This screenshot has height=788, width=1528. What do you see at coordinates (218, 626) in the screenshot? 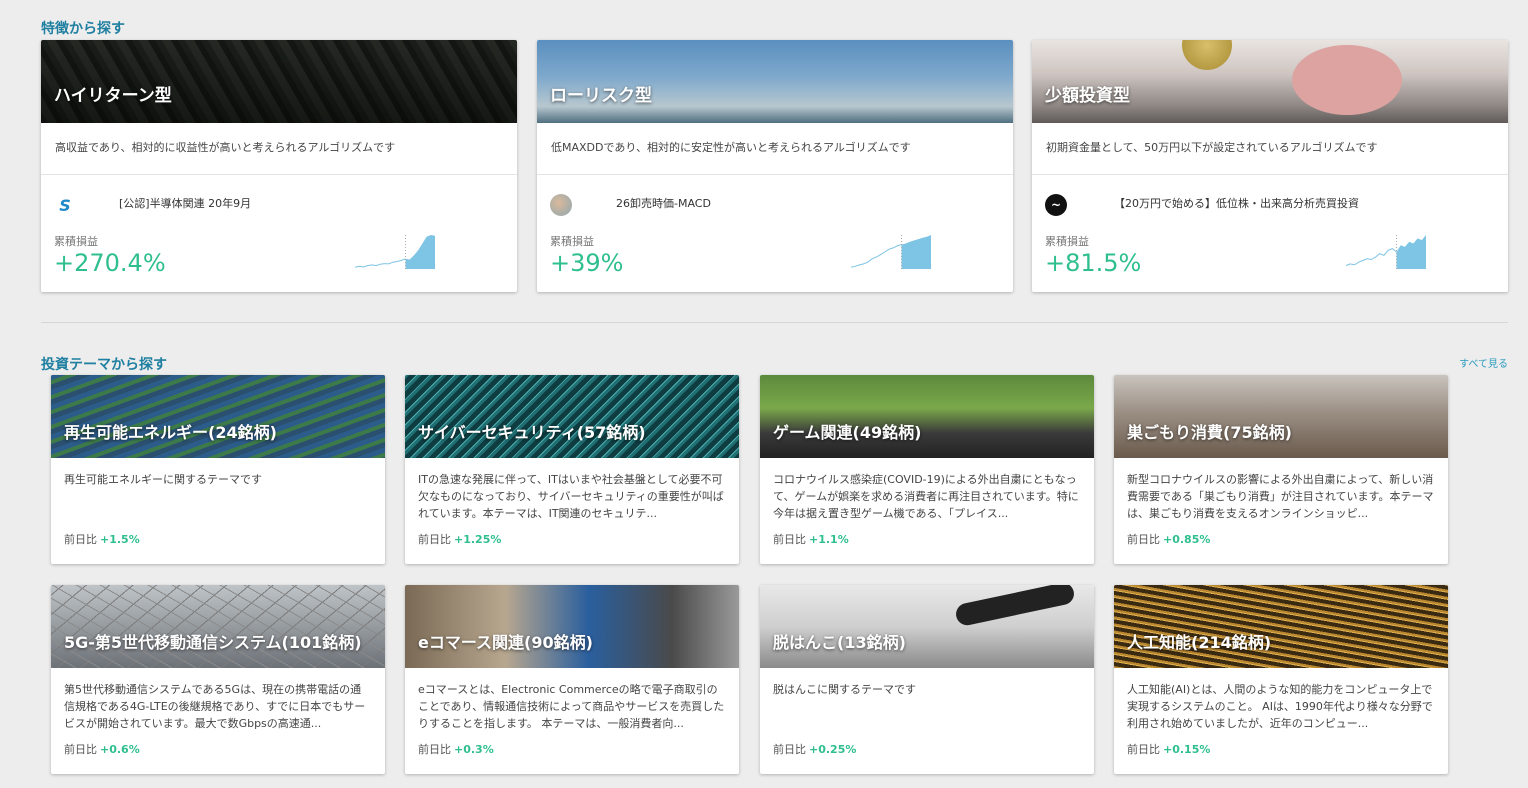
I see `banner-image: 5G-第5世代移動通信システム(101銘柄)` at bounding box center [218, 626].